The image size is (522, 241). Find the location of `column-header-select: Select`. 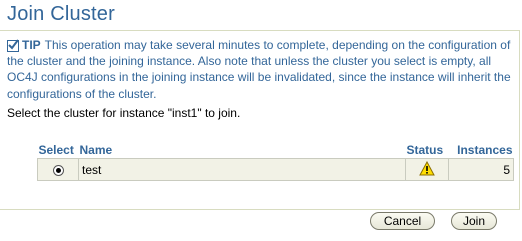

column-header-select: Select is located at coordinates (58, 150).